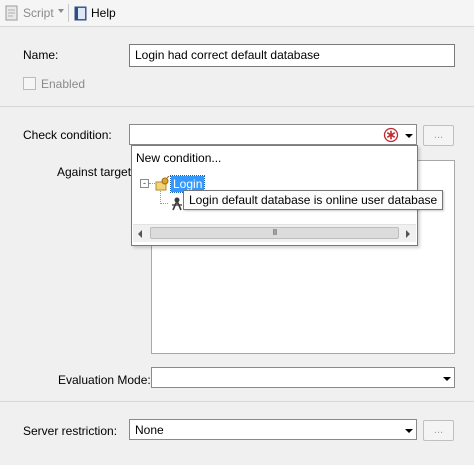  What do you see at coordinates (104, 380) in the screenshot?
I see `evaluation-mode-label: Evaluation Mode:` at bounding box center [104, 380].